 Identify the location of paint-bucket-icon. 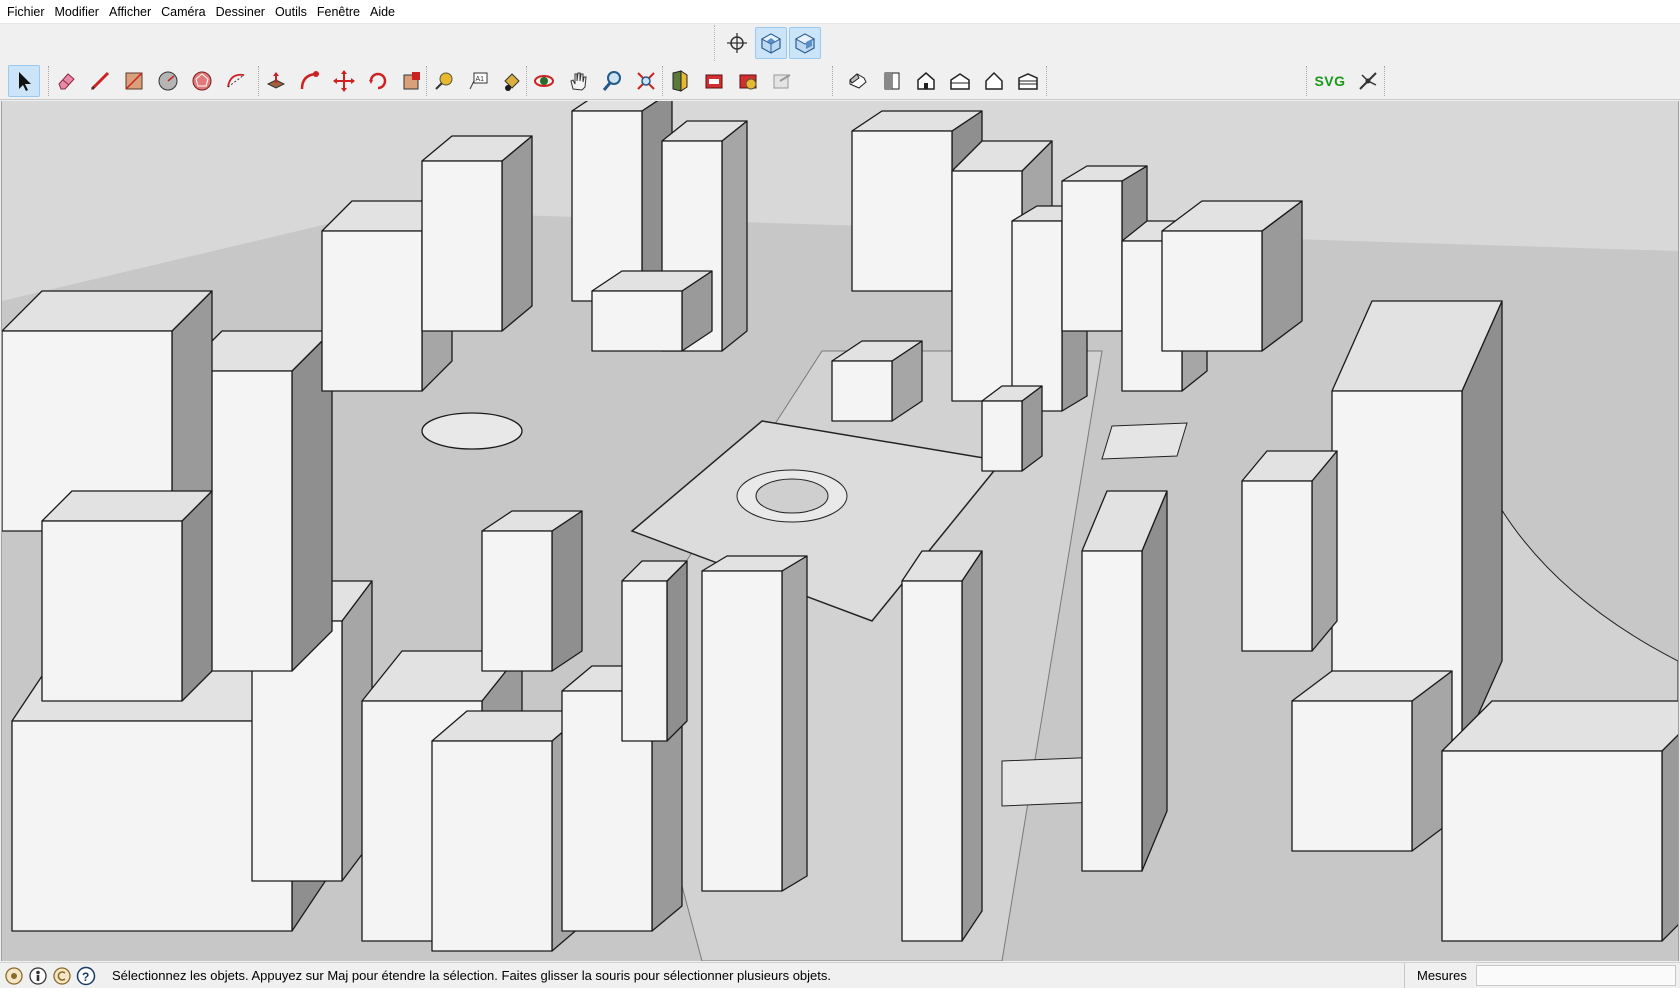
(512, 82).